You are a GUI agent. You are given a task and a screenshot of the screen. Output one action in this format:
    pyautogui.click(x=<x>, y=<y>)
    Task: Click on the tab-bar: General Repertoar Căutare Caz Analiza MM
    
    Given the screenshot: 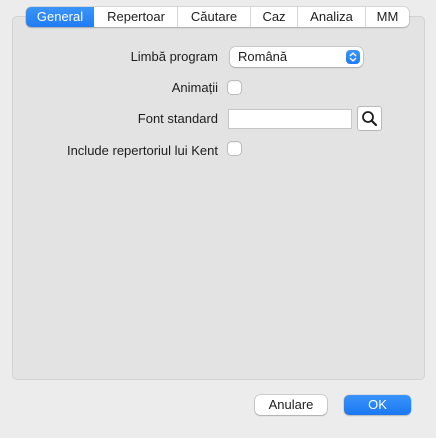 What is the action you would take?
    pyautogui.click(x=217, y=17)
    